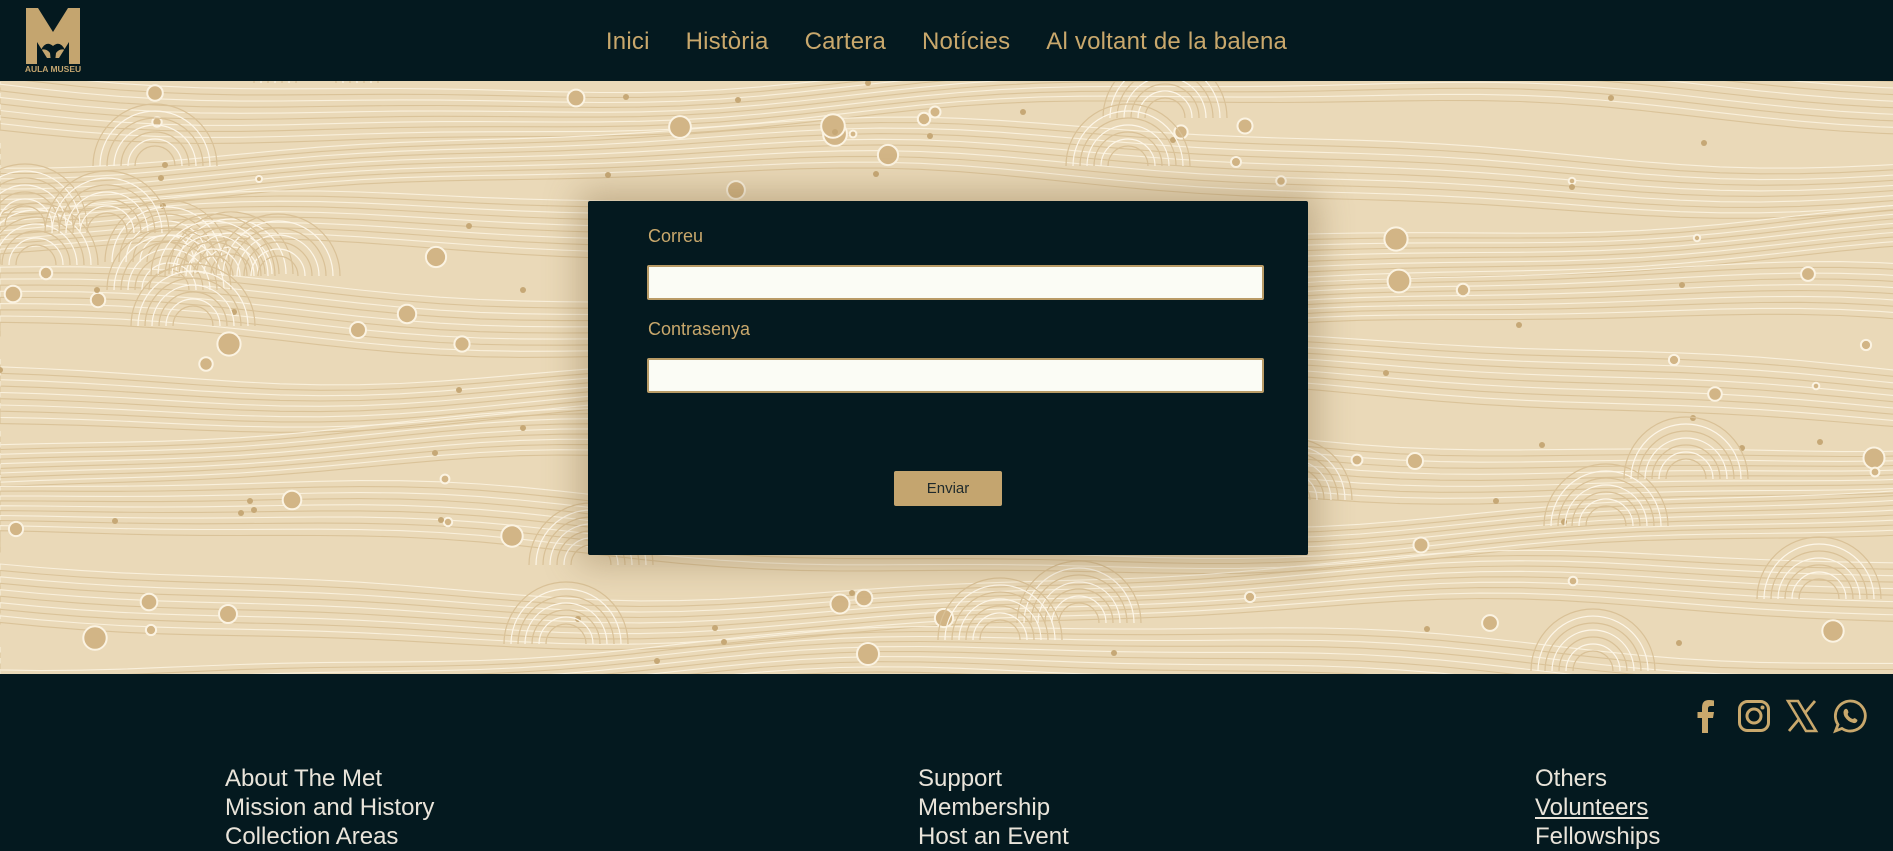 Image resolution: width=1893 pixels, height=851 pixels. I want to click on nav-item-historia: Història, so click(727, 41).